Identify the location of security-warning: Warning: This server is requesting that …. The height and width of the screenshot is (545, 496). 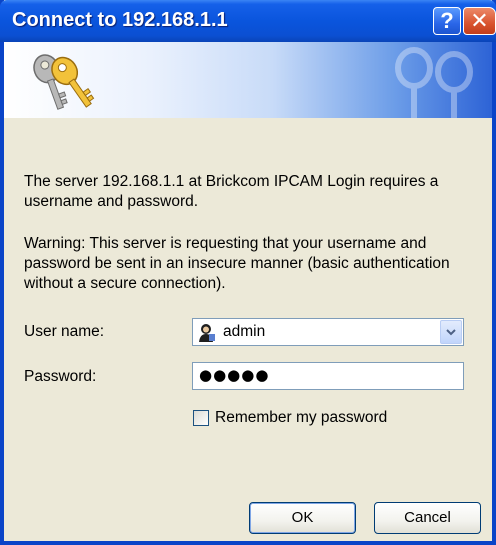
(237, 263).